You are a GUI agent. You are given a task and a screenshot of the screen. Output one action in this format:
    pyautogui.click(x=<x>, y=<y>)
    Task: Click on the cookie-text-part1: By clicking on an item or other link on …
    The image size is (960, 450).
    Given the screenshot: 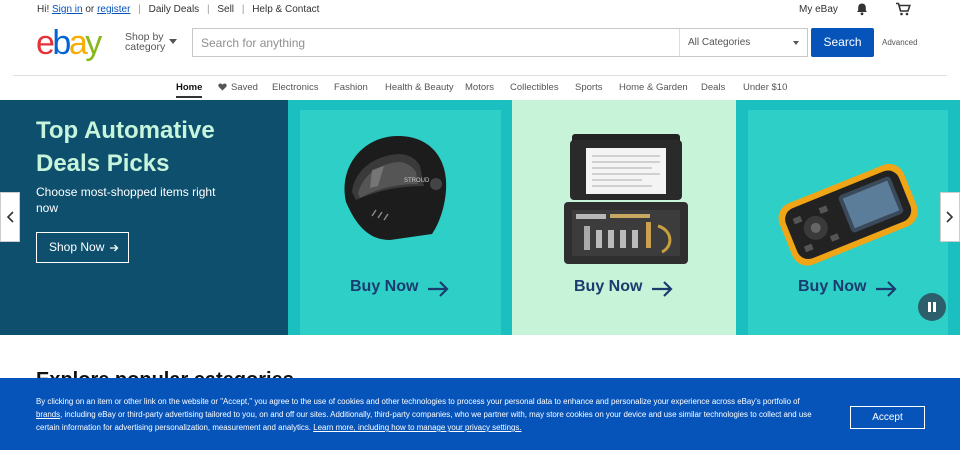 What is the action you would take?
    pyautogui.click(x=418, y=401)
    